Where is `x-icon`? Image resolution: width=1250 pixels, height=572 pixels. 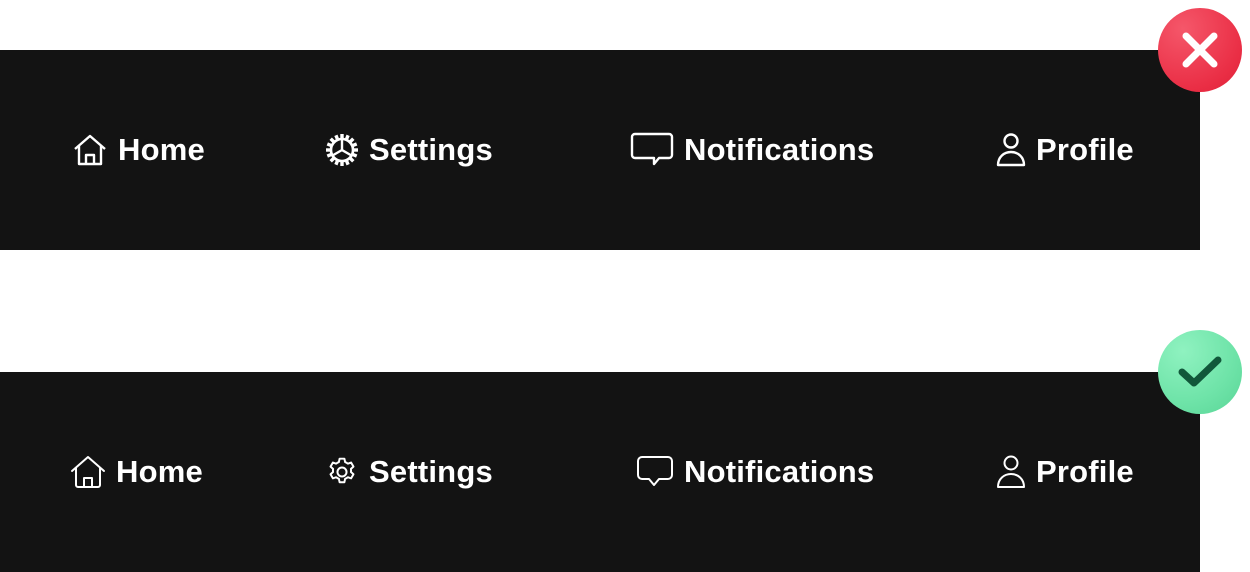
x-icon is located at coordinates (1200, 50).